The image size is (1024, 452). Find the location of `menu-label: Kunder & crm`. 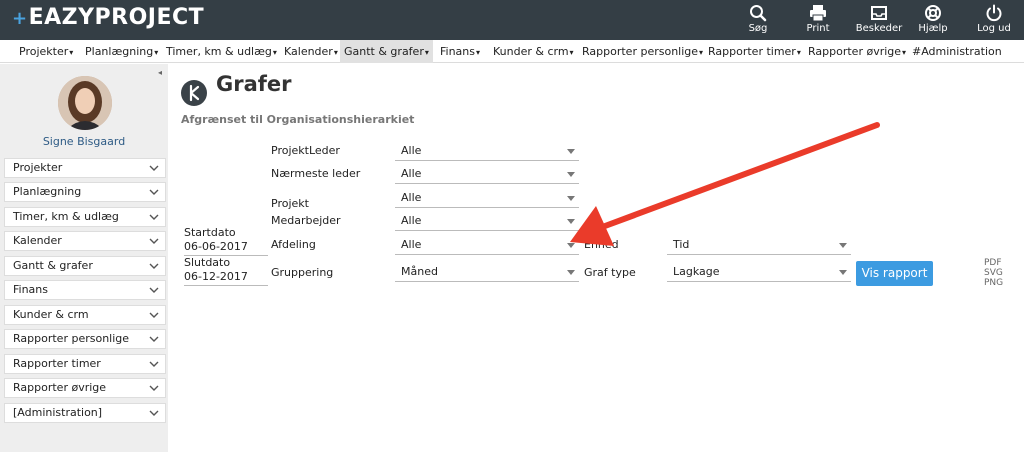

menu-label: Kunder & crm is located at coordinates (531, 51).